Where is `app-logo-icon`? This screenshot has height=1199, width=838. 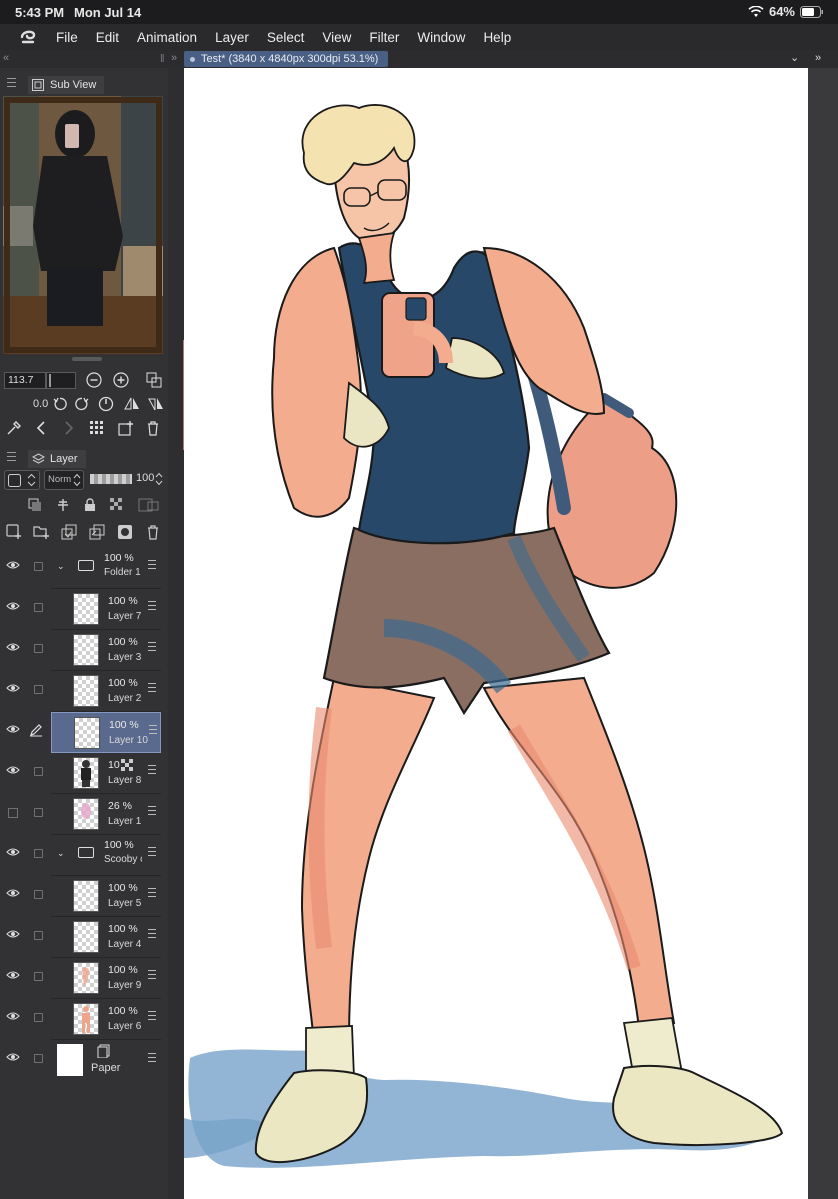
app-logo-icon is located at coordinates (28, 37).